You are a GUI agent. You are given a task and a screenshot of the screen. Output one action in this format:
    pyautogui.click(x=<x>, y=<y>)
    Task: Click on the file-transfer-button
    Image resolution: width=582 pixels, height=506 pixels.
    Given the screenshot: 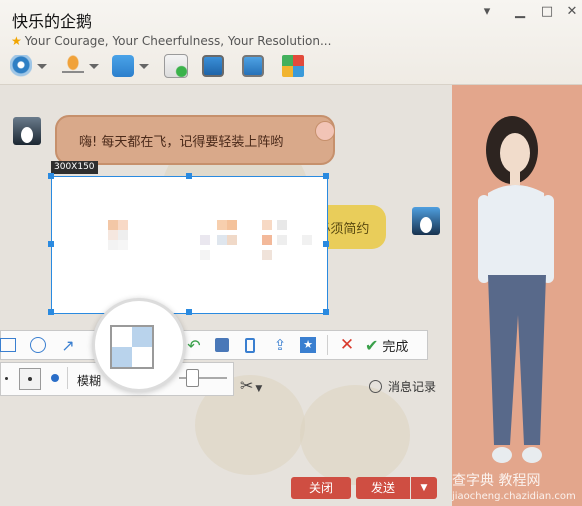 What is the action you would take?
    pyautogui.click(x=130, y=66)
    